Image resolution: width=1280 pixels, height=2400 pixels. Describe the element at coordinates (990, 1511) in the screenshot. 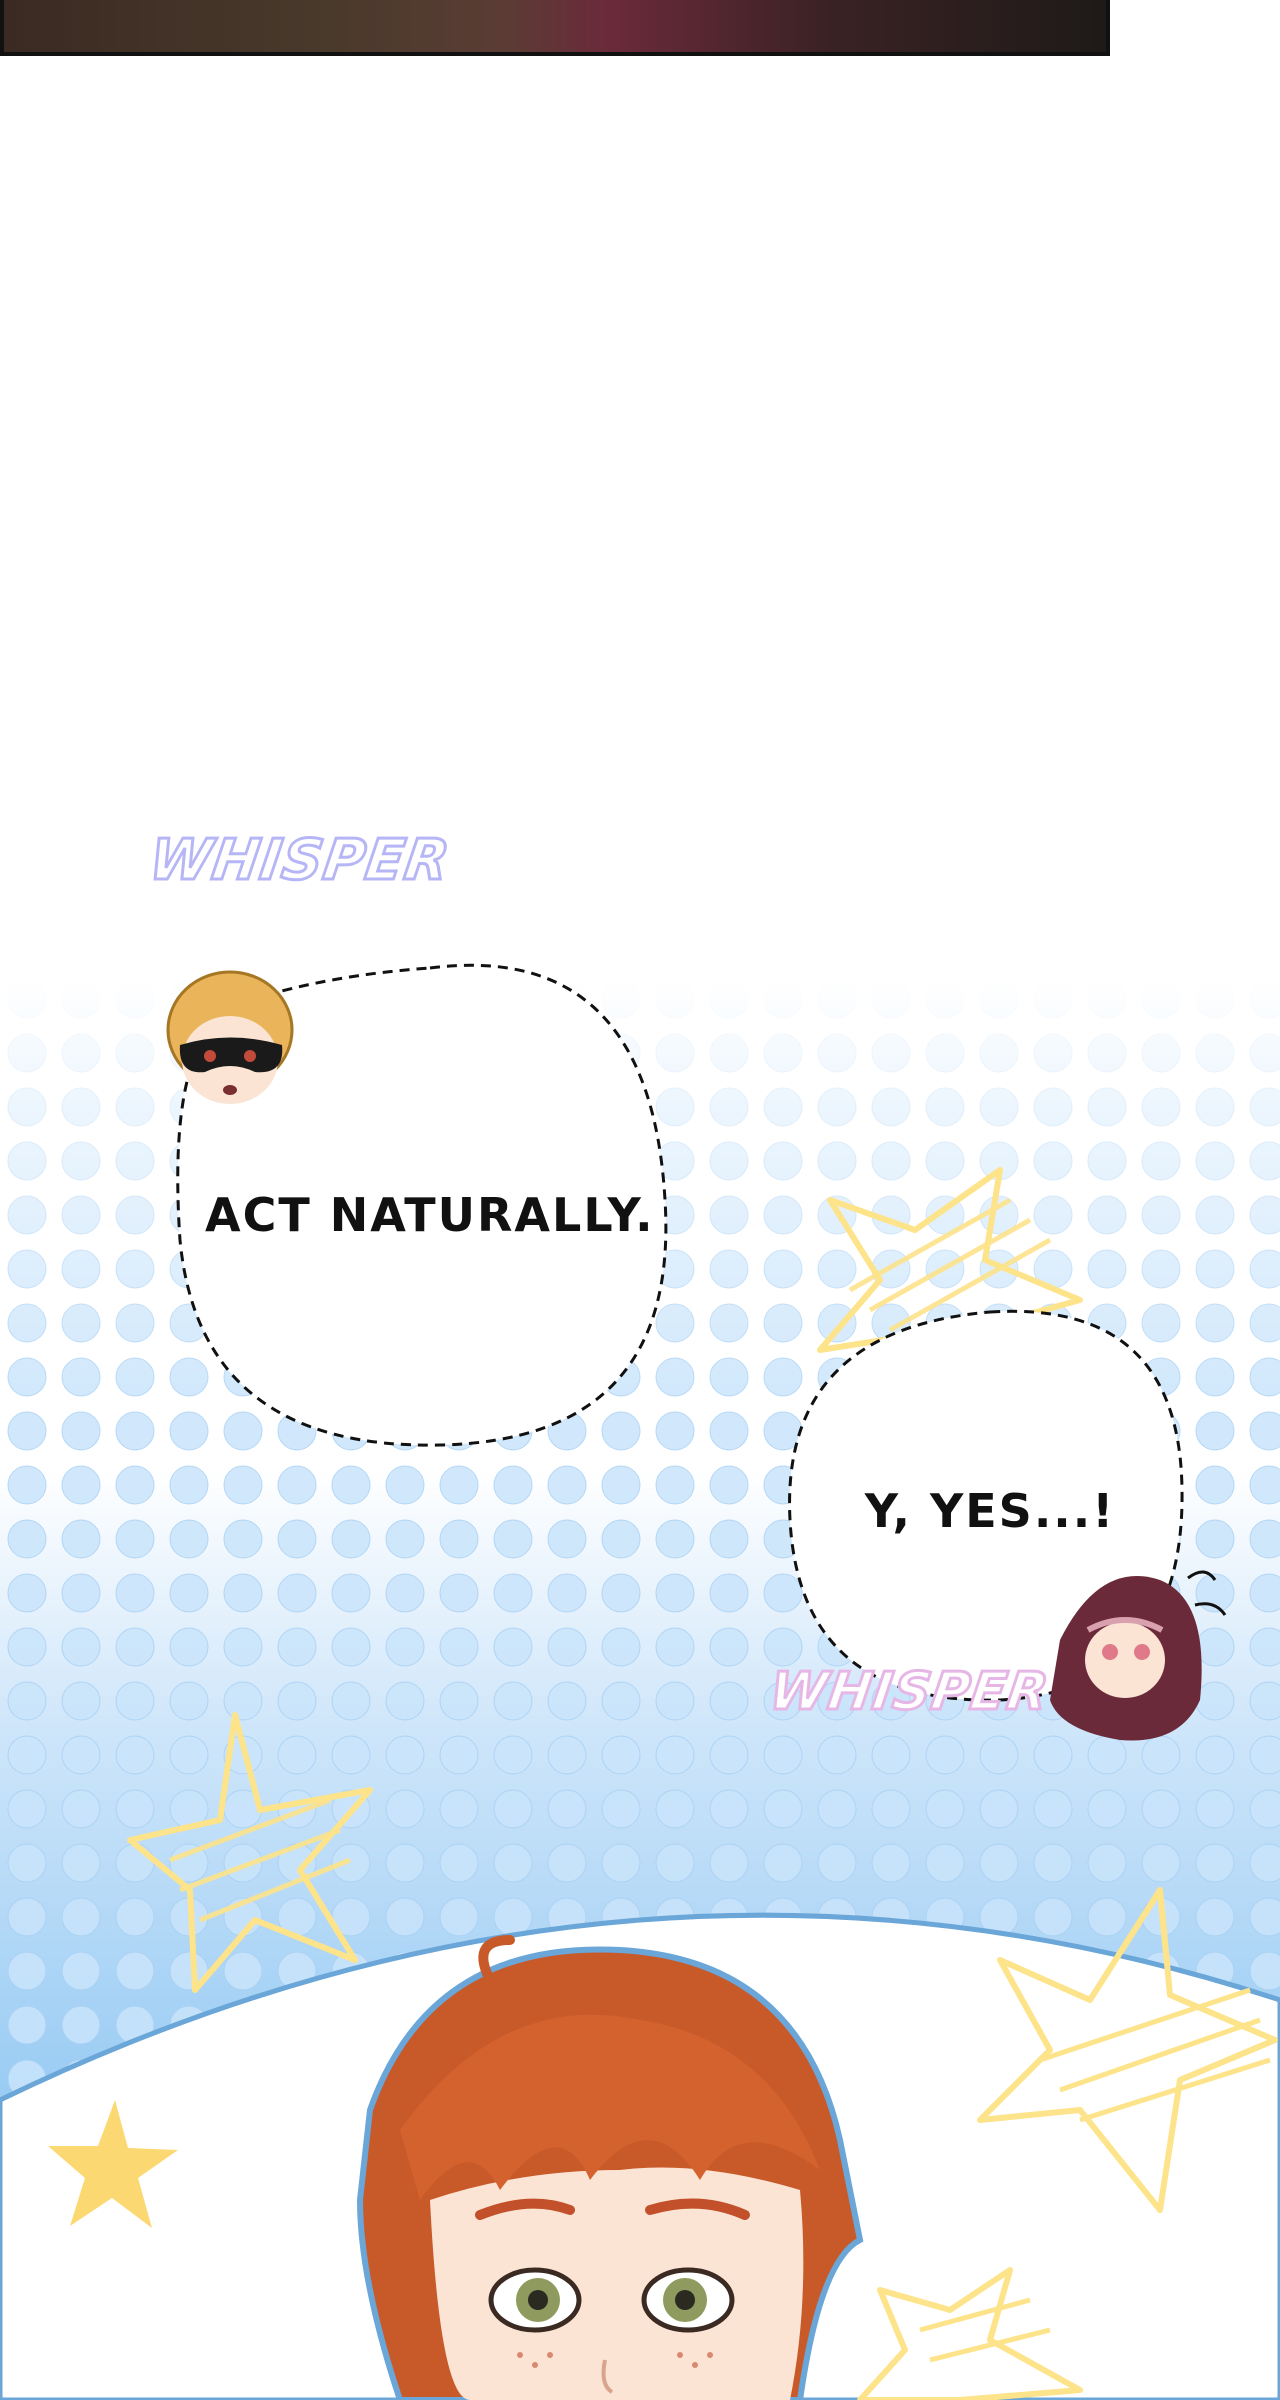

I see `bubble-2-text: Y, YES...!` at that location.